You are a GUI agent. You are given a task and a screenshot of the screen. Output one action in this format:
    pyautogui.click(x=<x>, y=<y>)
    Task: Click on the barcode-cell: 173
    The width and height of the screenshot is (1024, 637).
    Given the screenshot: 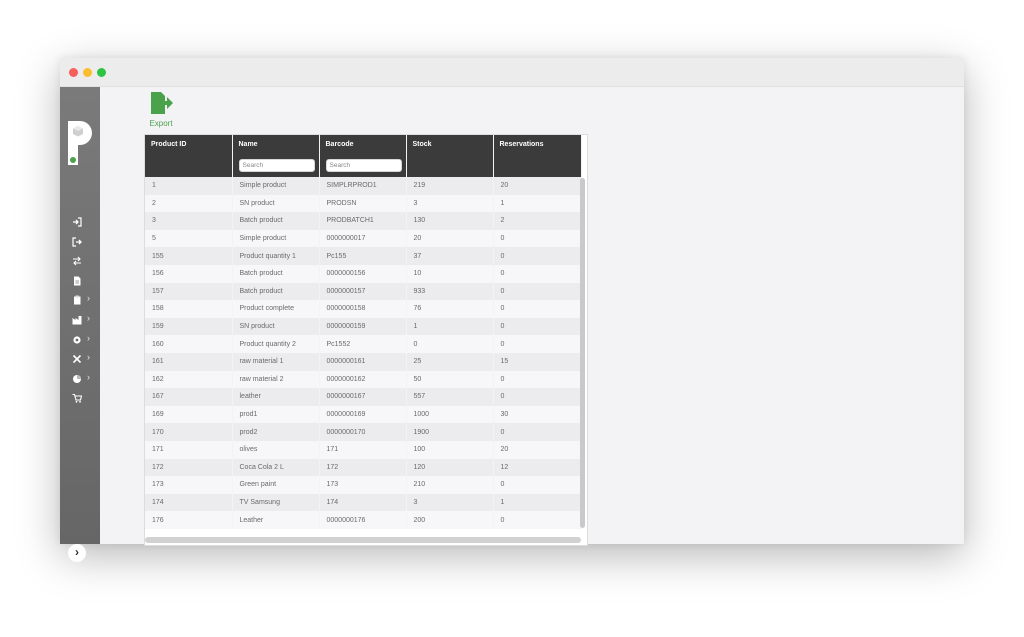 What is the action you would take?
    pyautogui.click(x=363, y=485)
    